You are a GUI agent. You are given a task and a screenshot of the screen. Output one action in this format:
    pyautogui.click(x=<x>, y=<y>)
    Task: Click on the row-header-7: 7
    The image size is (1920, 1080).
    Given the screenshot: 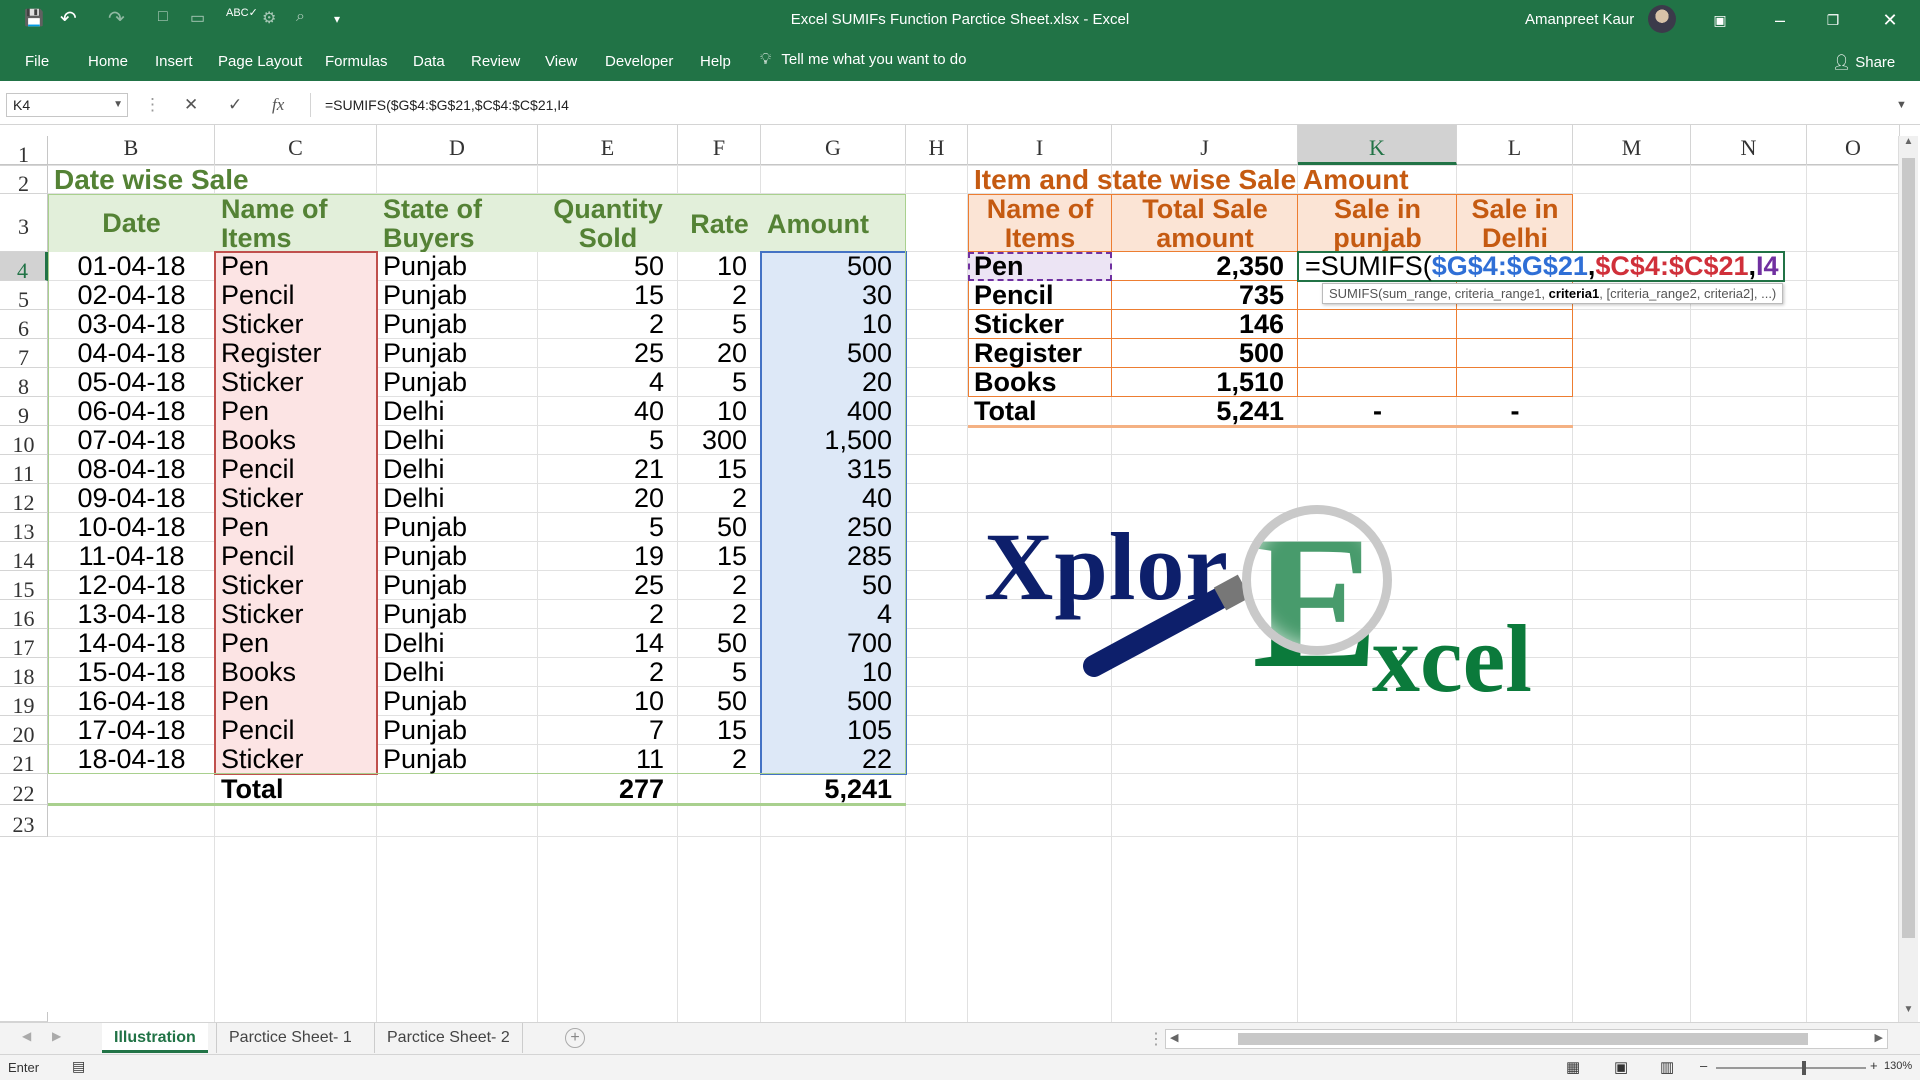 What is the action you would take?
    pyautogui.click(x=24, y=354)
    